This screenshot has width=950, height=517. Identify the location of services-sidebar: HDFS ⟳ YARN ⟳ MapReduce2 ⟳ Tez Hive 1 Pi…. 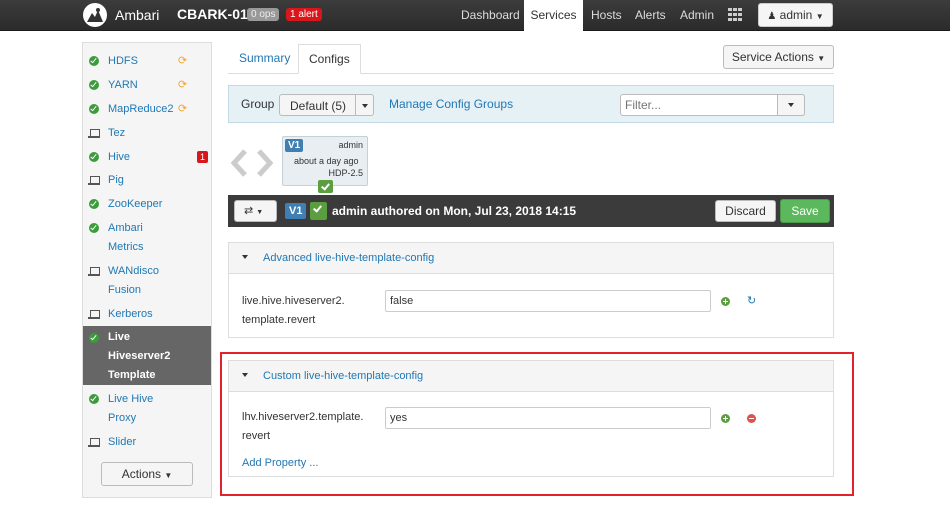
(147, 270).